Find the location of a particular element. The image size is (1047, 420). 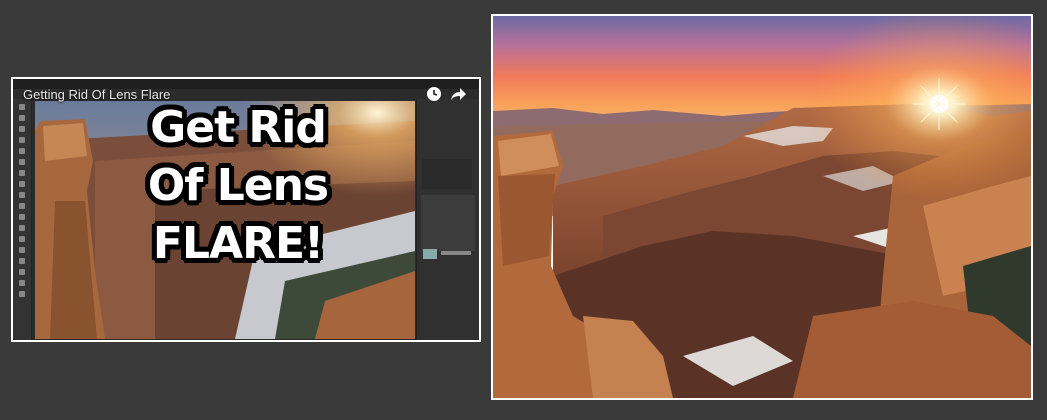

overlay-line: Get Rid is located at coordinates (238, 127).